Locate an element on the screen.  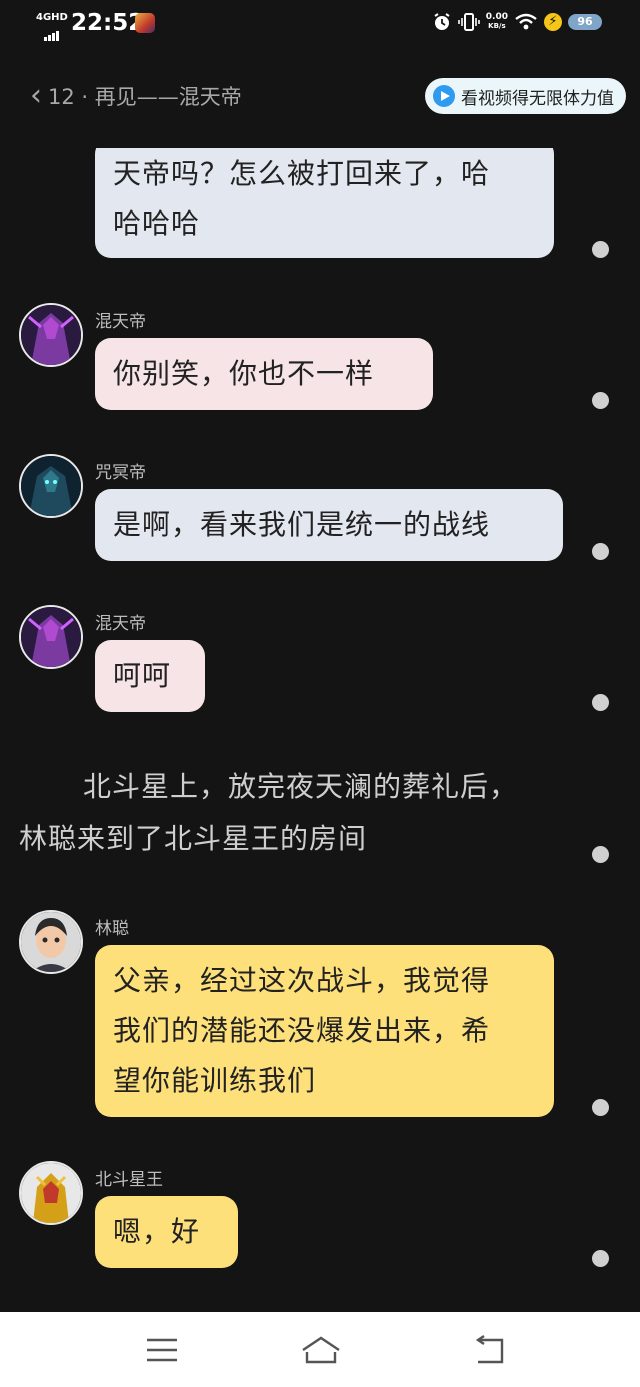
chapter-header: ‹ 12 · 再见——混天帝 看视频得无限体力值 is located at coordinates (320, 96).